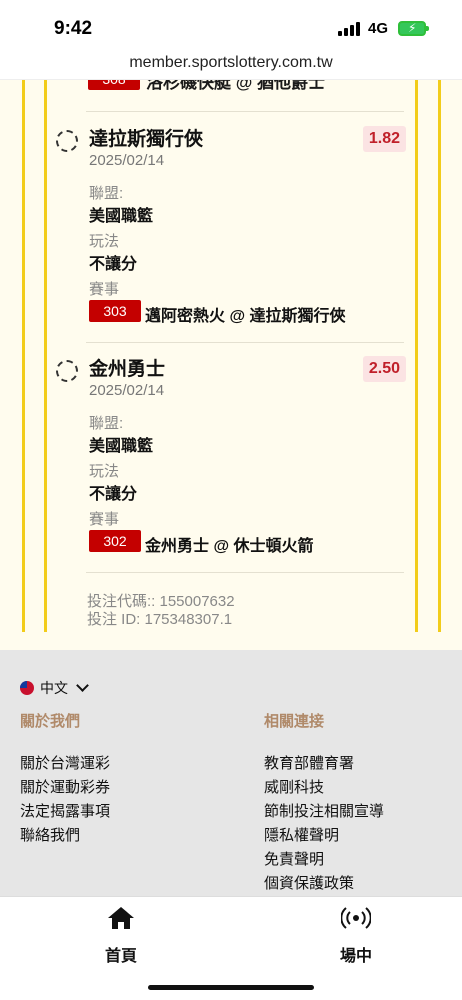  I want to click on network-type: 4G, so click(378, 28).